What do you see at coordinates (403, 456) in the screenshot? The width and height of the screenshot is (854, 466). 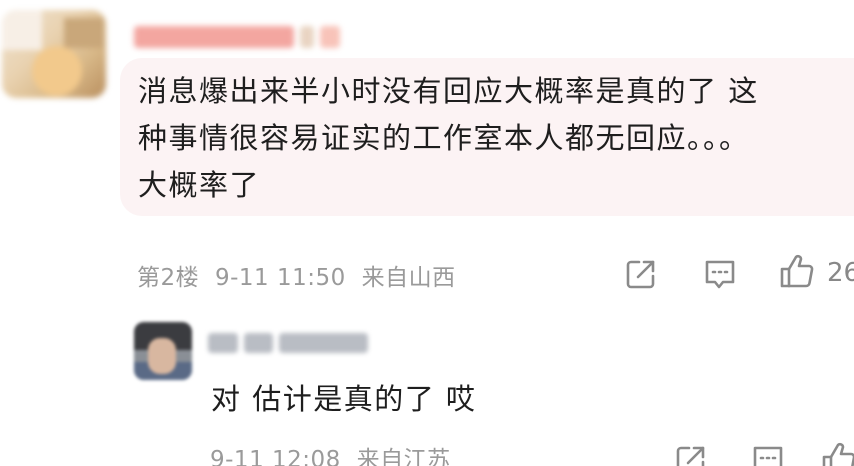 I see `reply-location: 来自江苏` at bounding box center [403, 456].